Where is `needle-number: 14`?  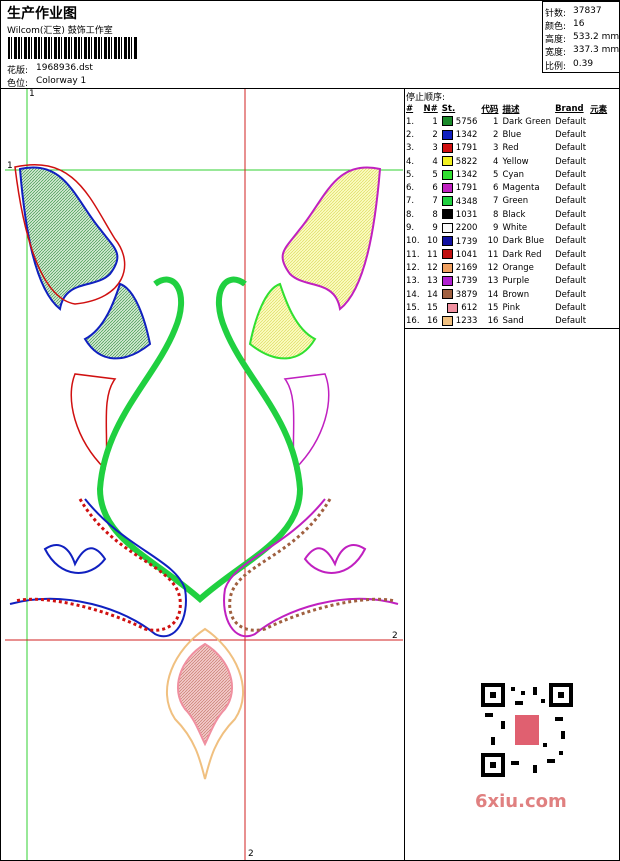
needle-number: 14 is located at coordinates (432, 294).